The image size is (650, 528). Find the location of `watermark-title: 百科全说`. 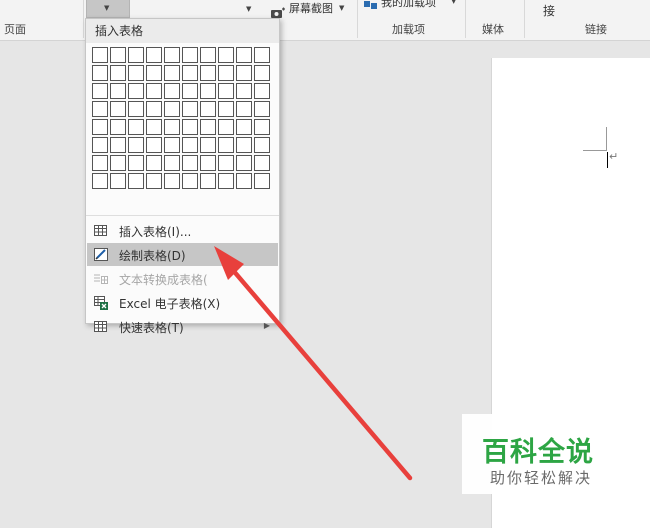

watermark-title: 百科全说 is located at coordinates (538, 452).